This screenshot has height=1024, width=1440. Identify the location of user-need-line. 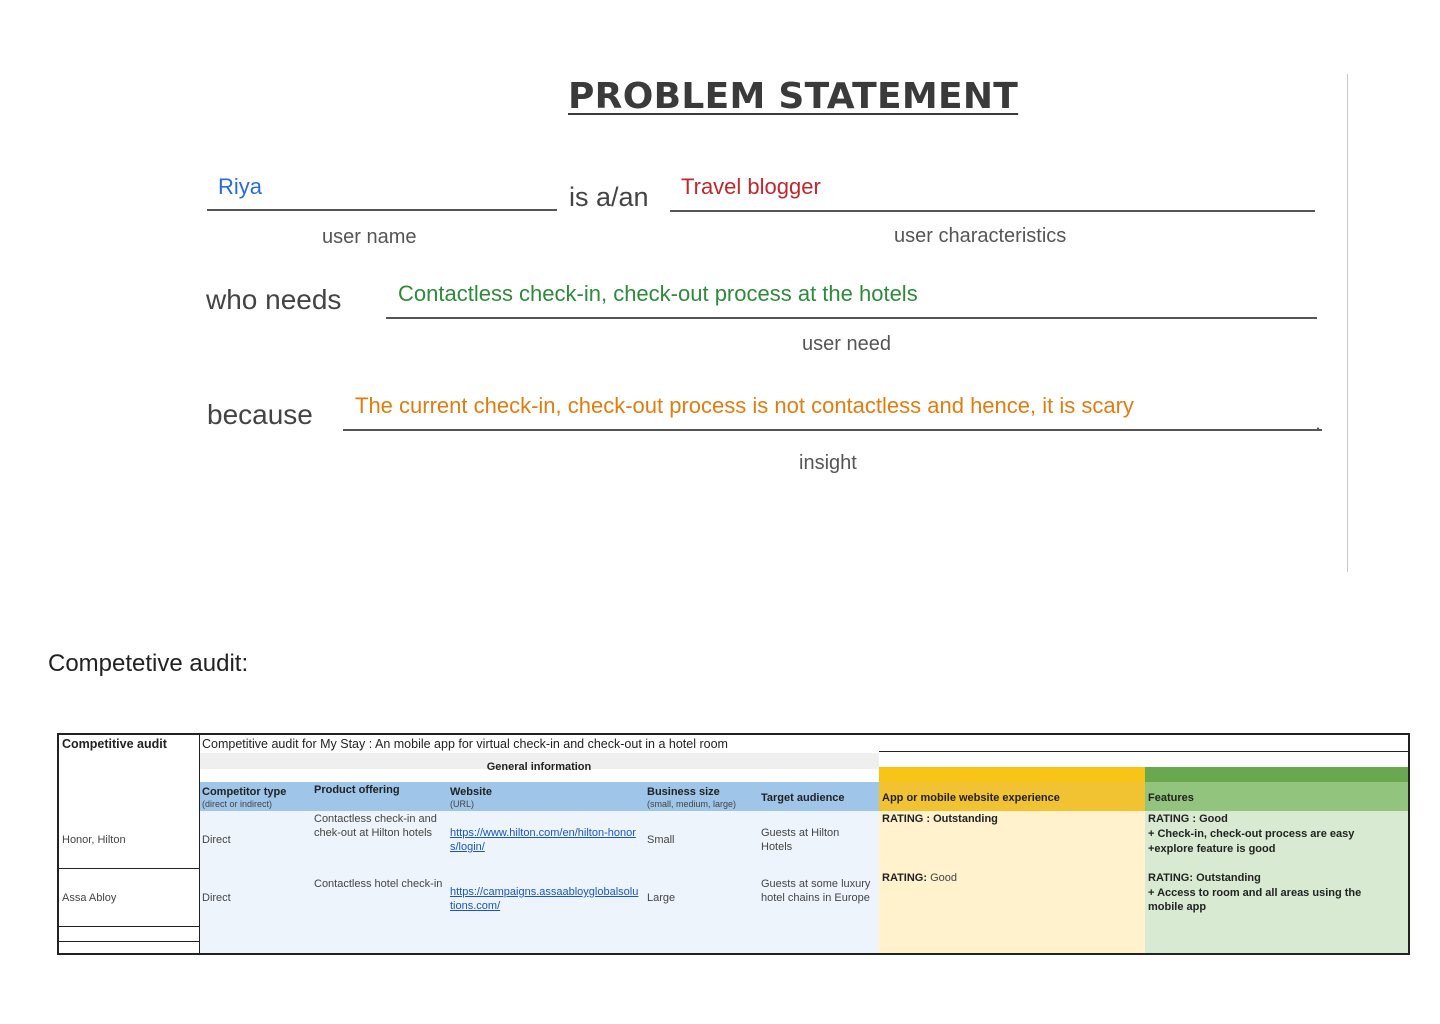
(851, 318).